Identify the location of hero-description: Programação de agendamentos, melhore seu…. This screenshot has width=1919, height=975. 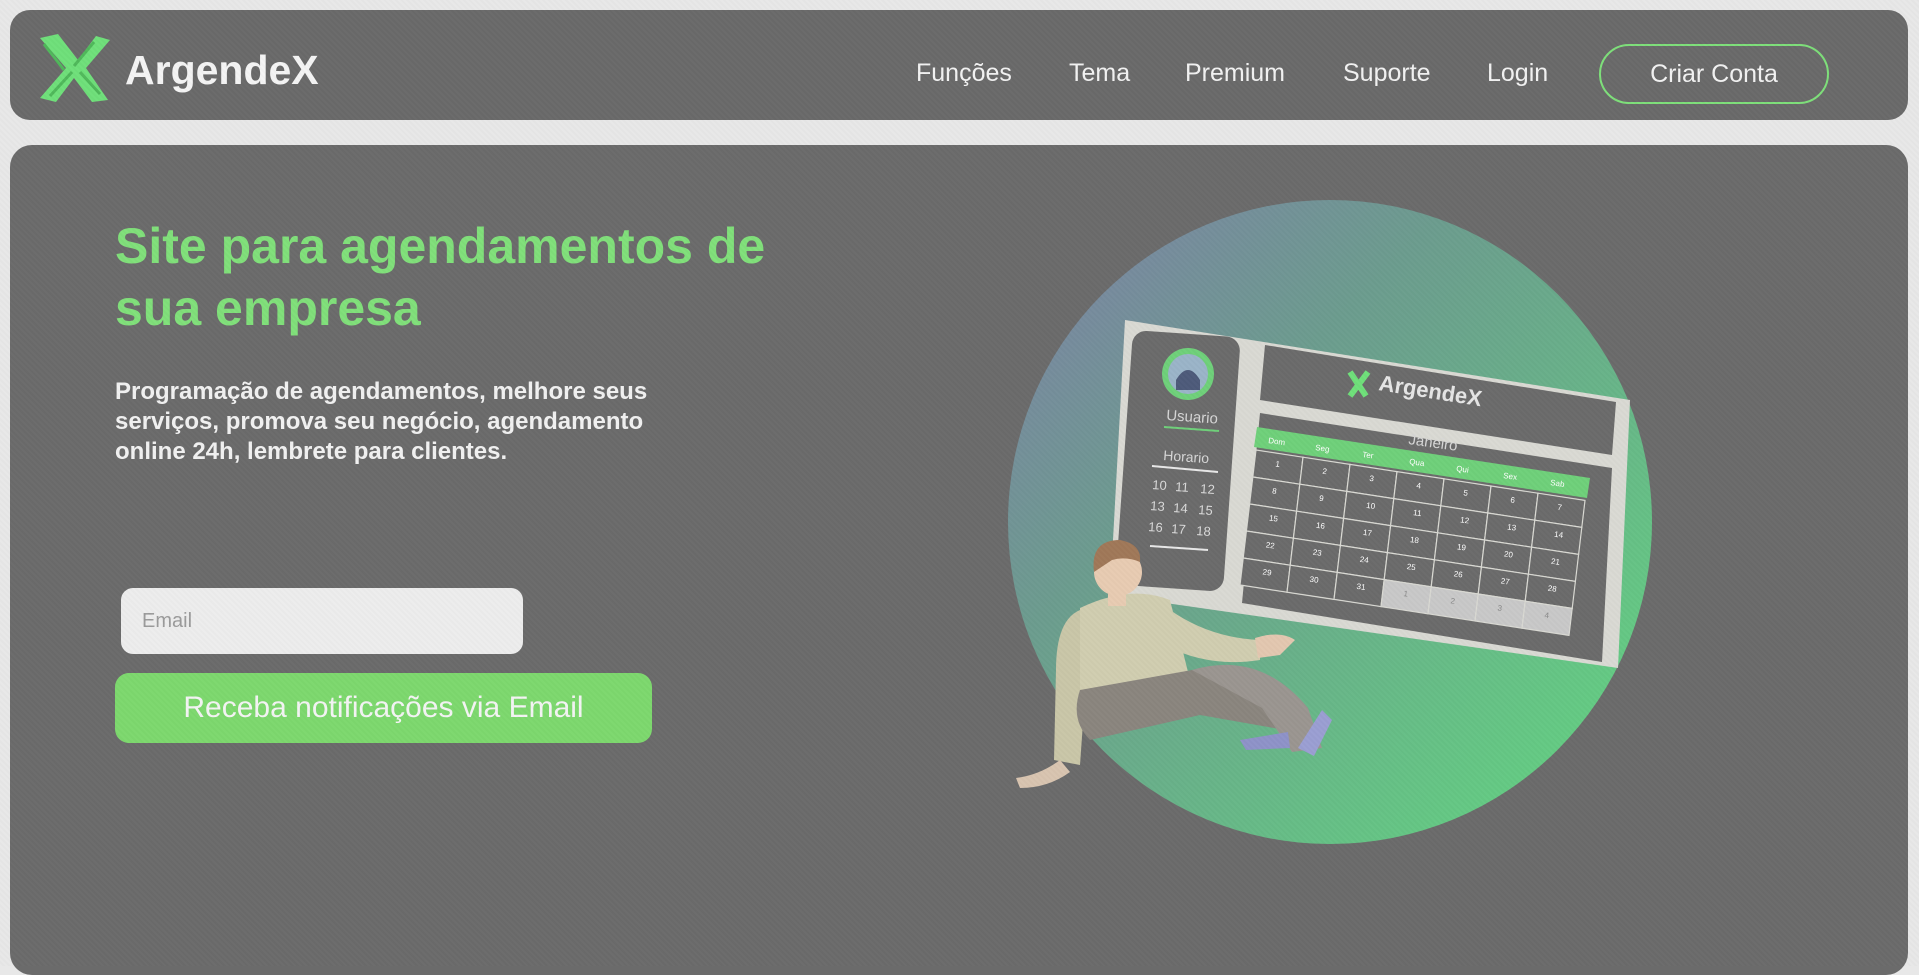
(381, 421).